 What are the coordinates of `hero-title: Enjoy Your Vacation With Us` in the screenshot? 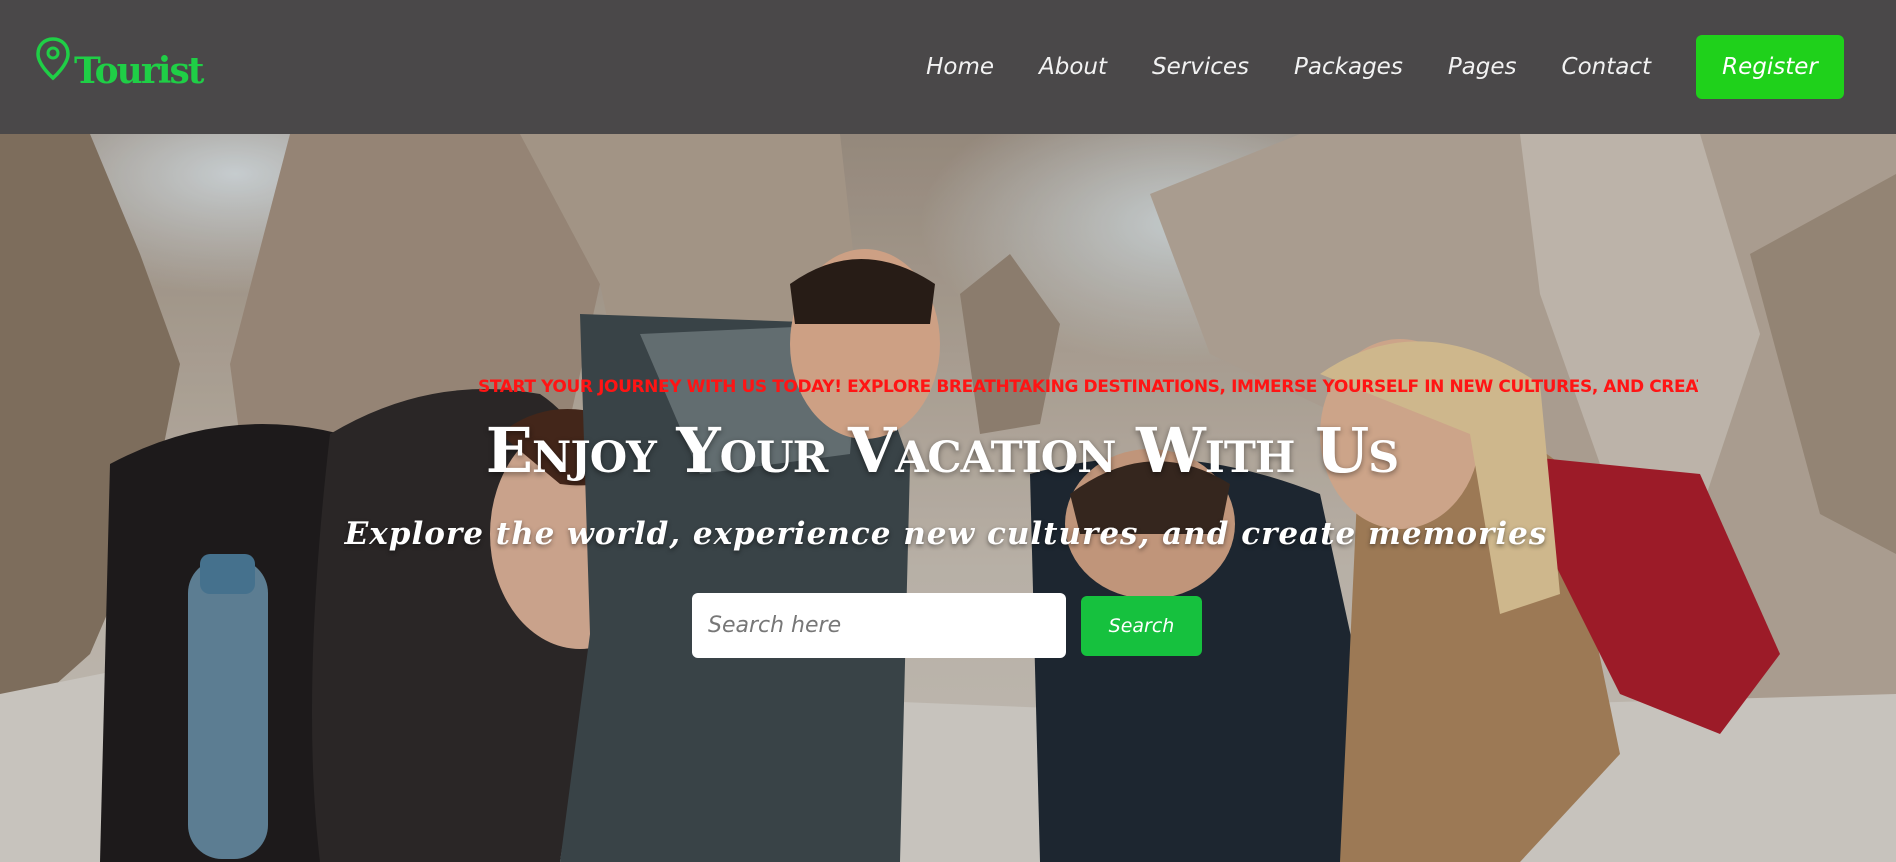 It's located at (948, 450).